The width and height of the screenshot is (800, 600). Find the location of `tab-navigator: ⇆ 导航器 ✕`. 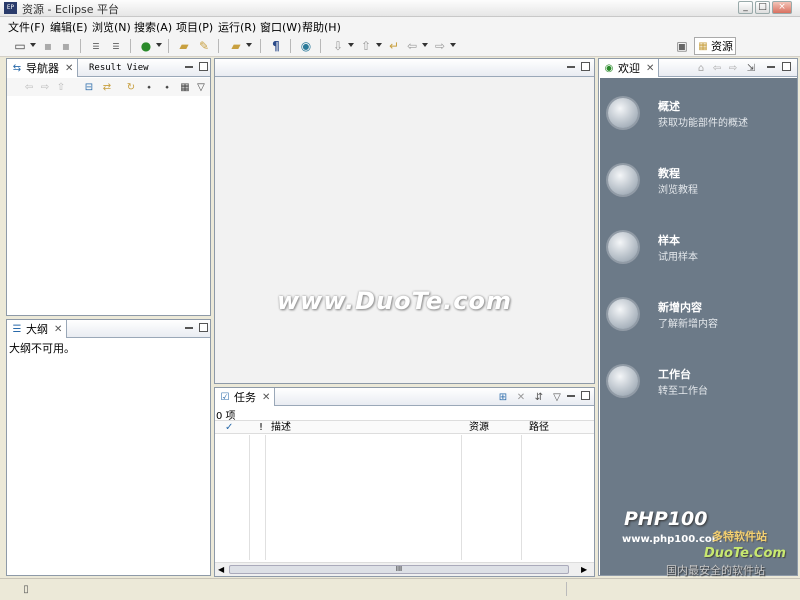

tab-navigator: ⇆ 导航器 ✕ is located at coordinates (43, 68).